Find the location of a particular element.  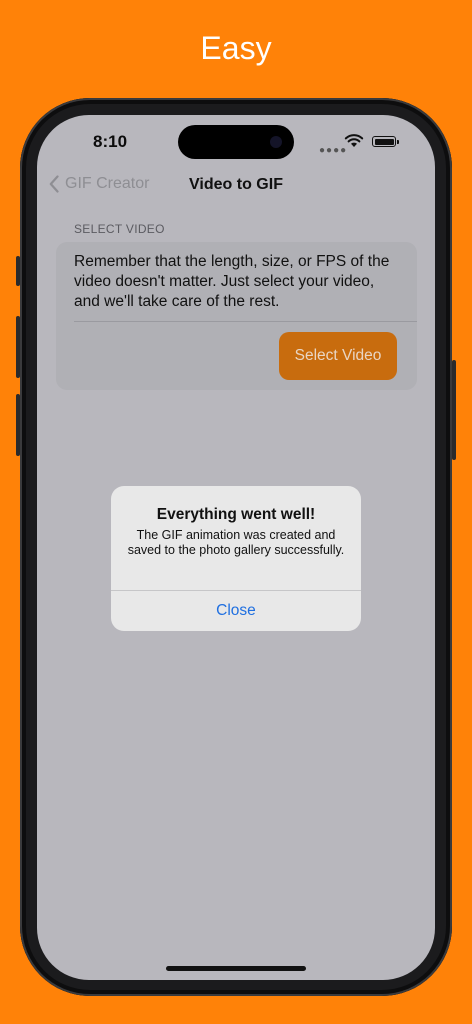

action-button is located at coordinates (18, 271).